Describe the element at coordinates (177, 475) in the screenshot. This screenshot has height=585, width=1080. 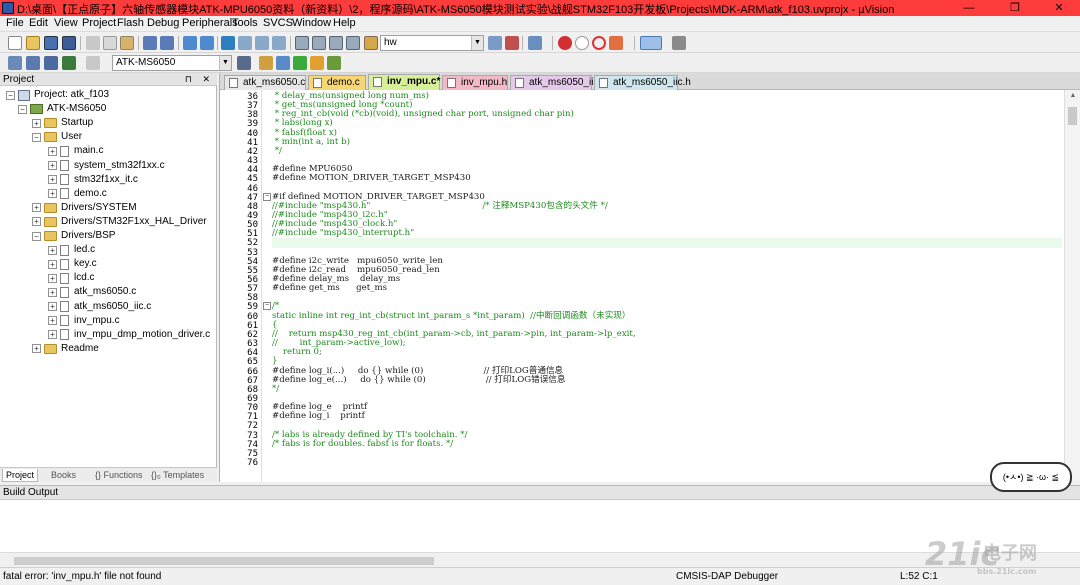
I see `tab-templates: {}₀ Templates` at that location.